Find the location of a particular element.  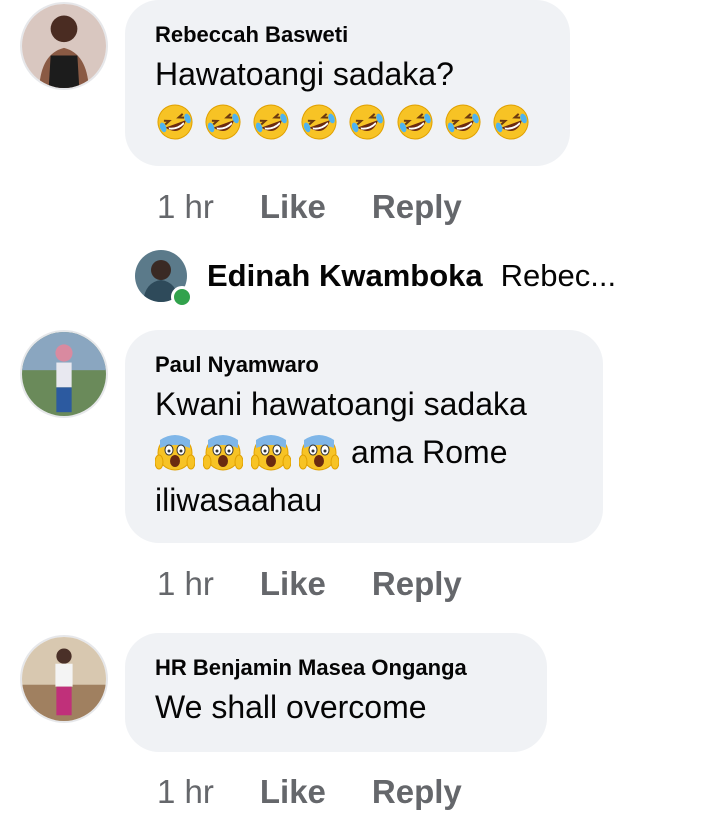

reply-author: Edinah Kwamboka is located at coordinates (345, 276).